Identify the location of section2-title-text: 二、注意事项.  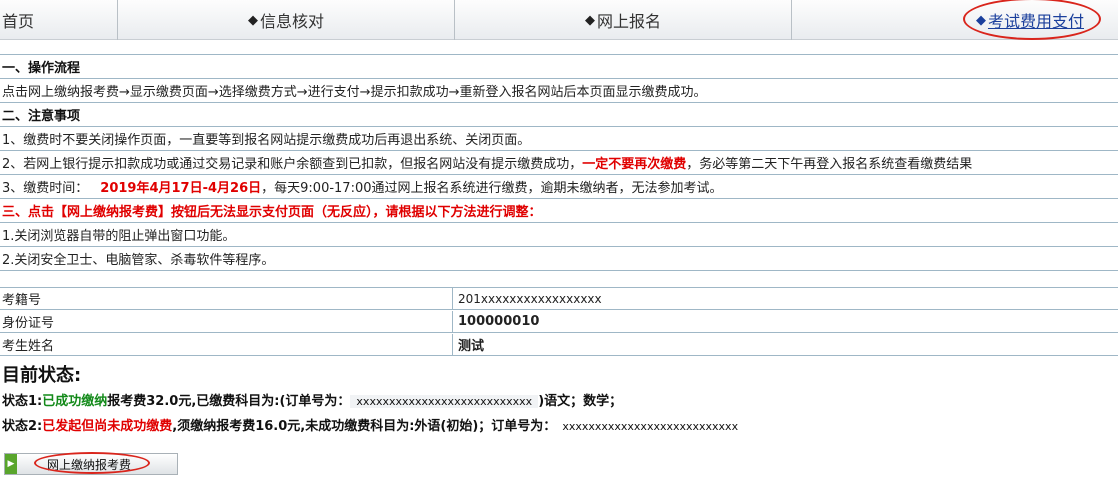
(41, 116).